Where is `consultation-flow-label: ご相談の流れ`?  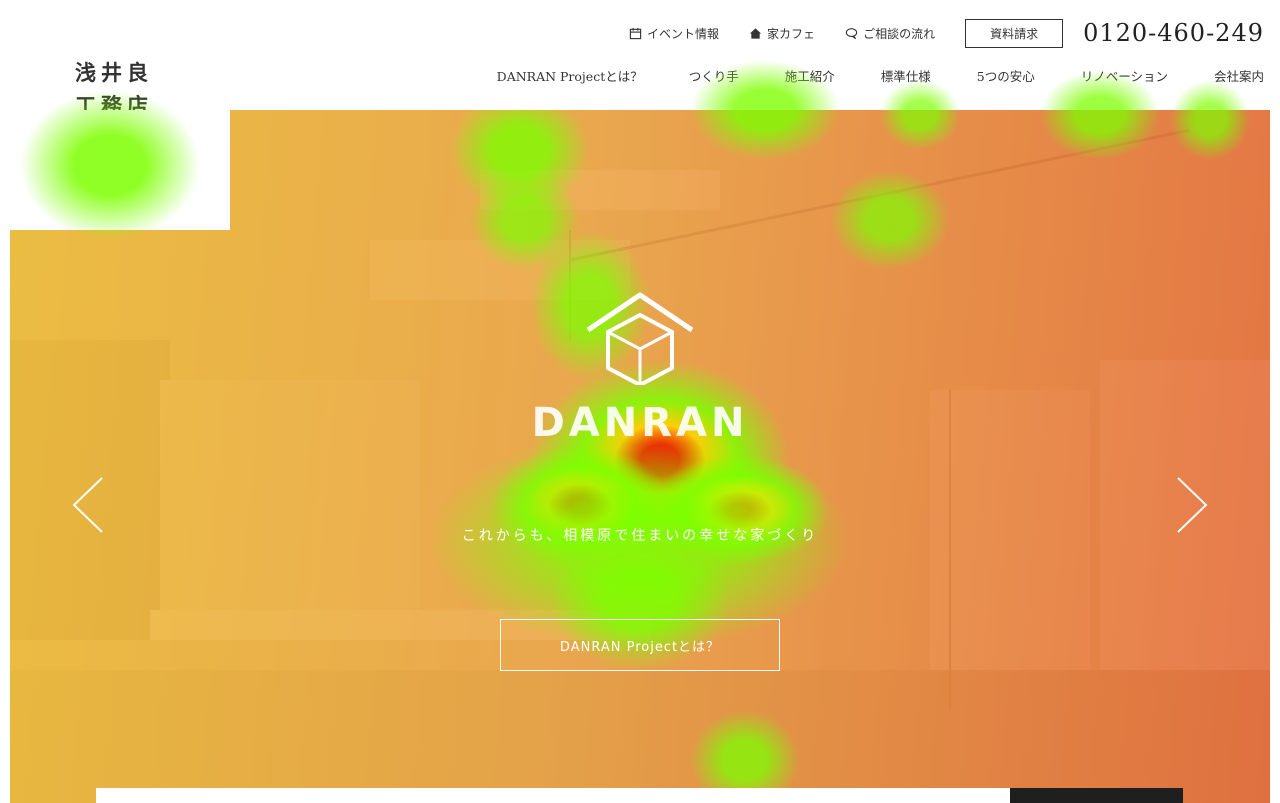 consultation-flow-label: ご相談の流れ is located at coordinates (899, 33).